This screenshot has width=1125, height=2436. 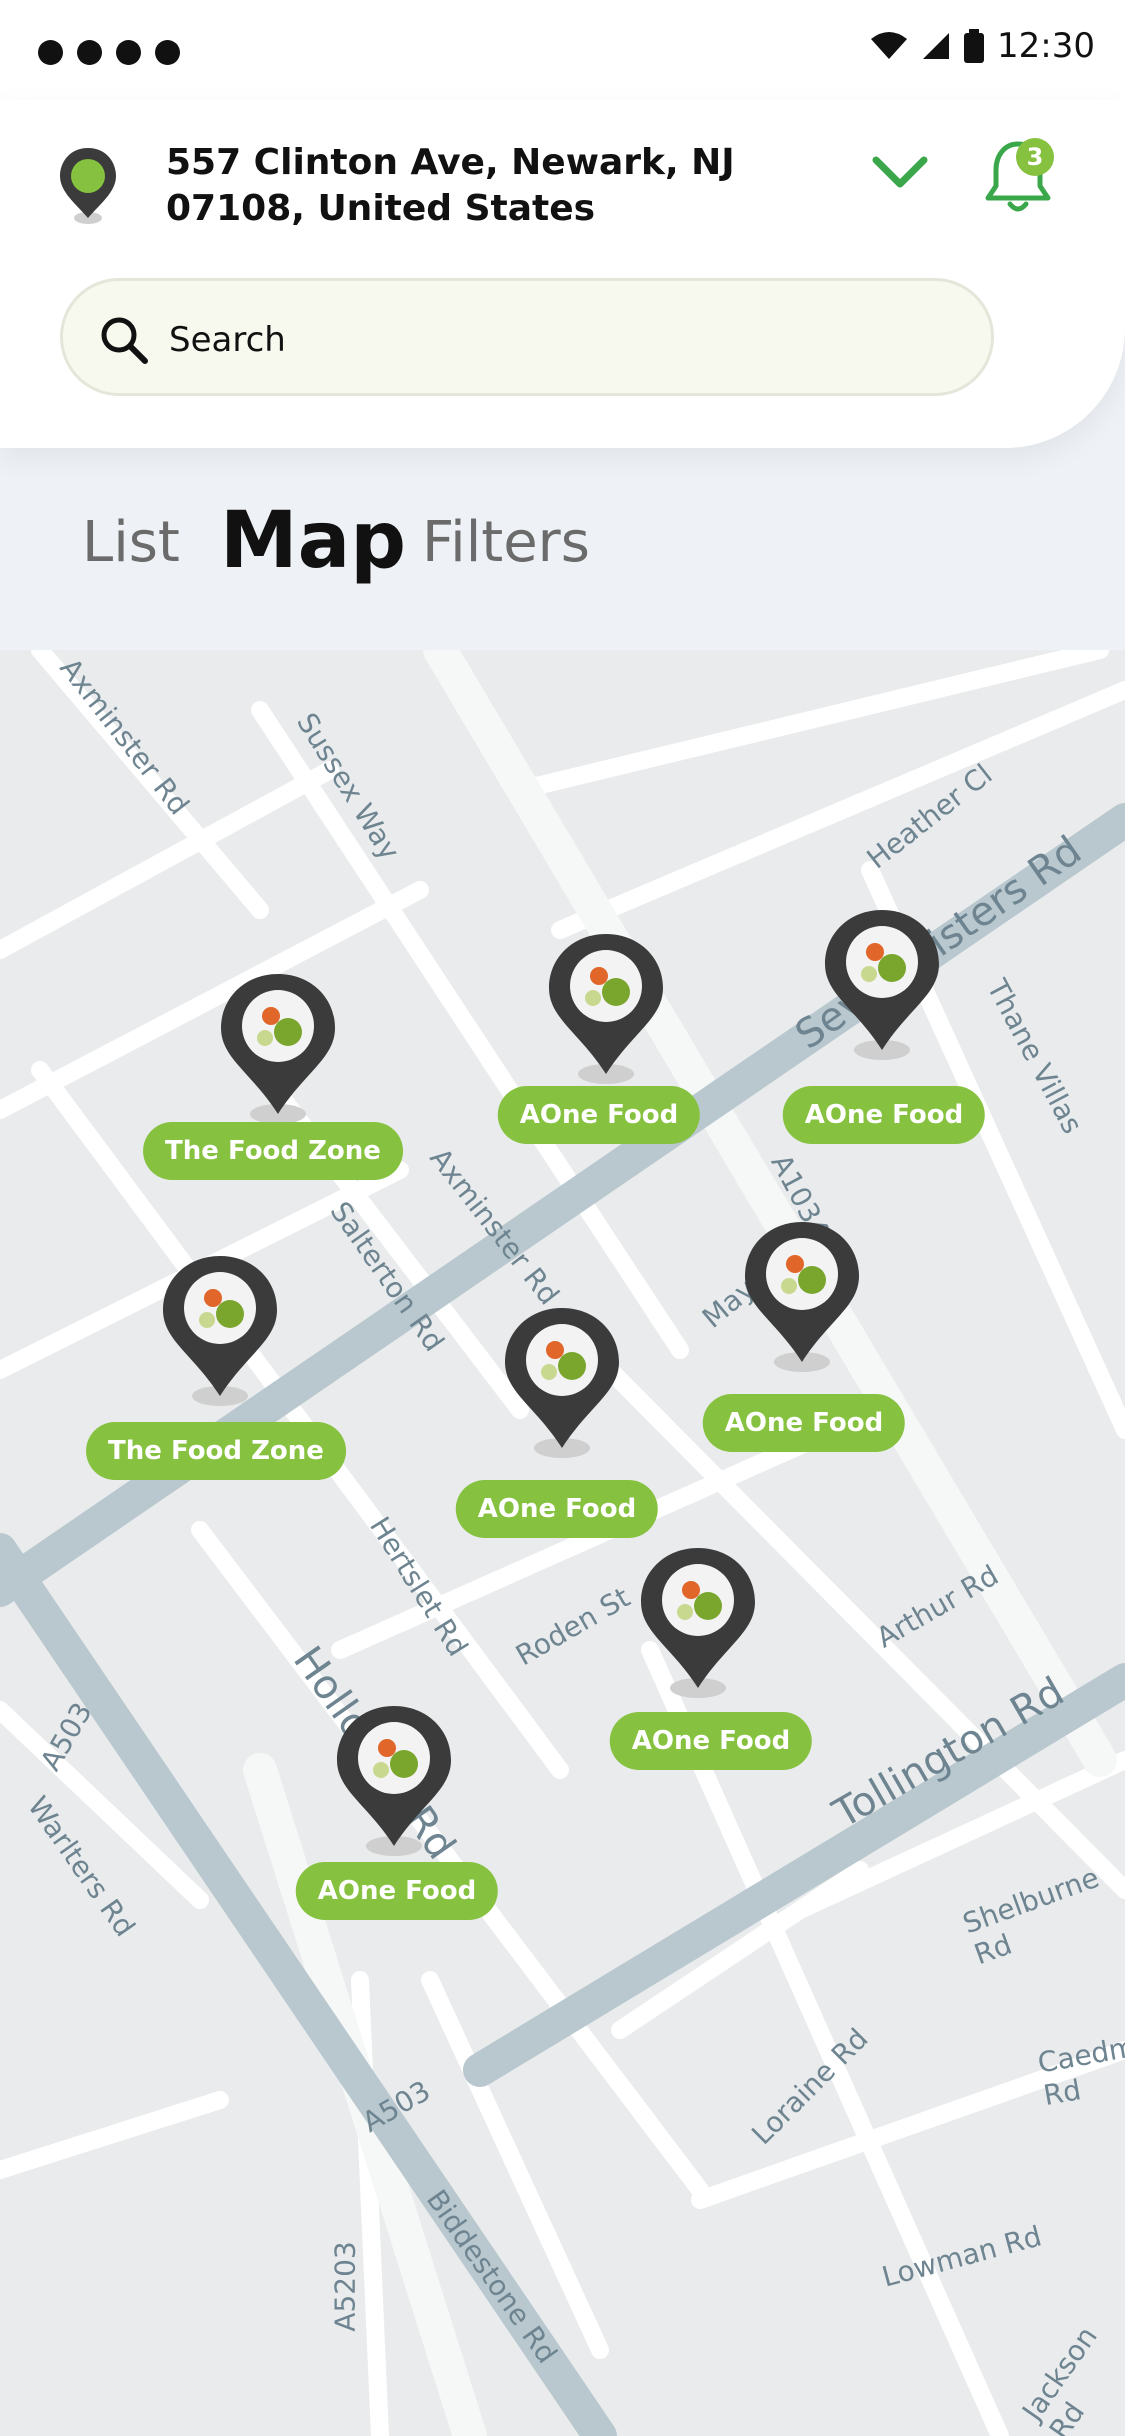 I want to click on street-label: Sussex Way, so click(x=348, y=786).